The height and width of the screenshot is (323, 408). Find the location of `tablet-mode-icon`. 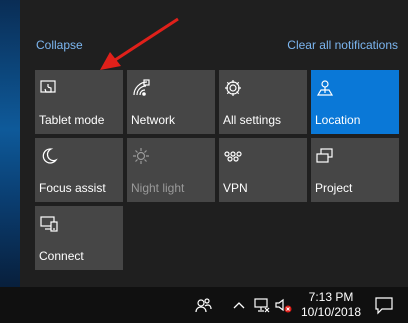

tablet-mode-icon is located at coordinates (49, 88).